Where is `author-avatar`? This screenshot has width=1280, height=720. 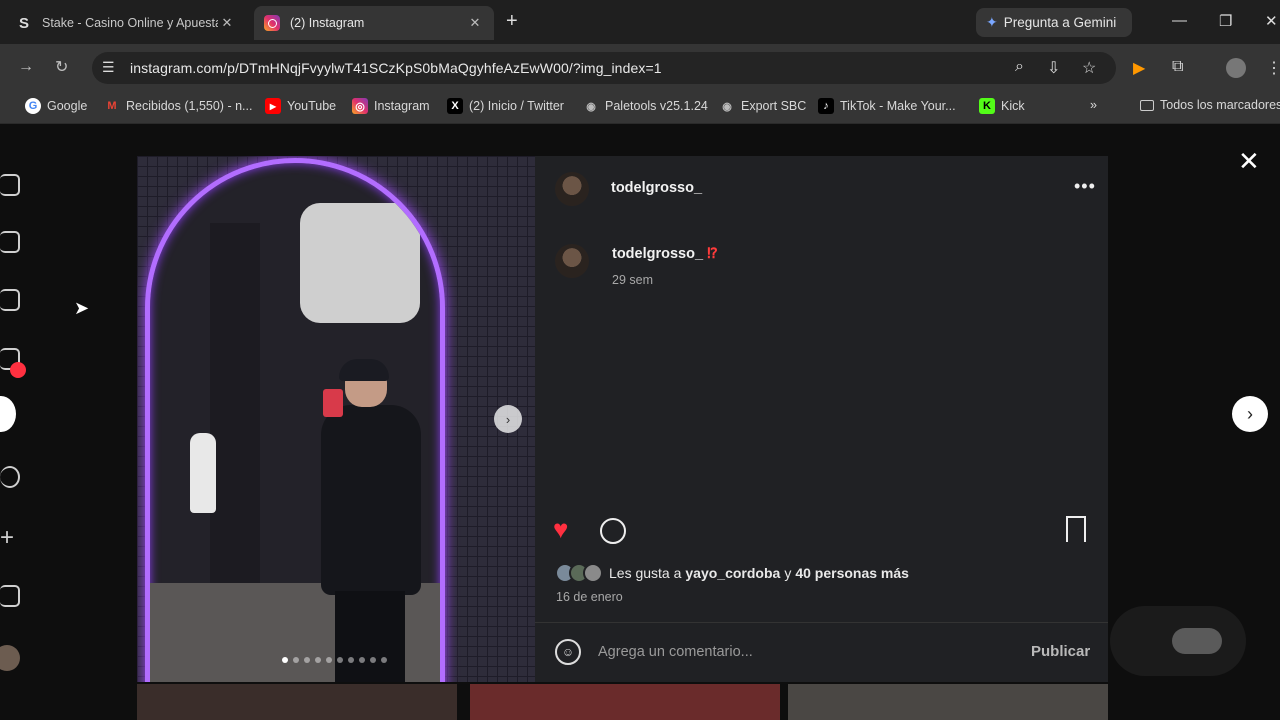
author-avatar is located at coordinates (572, 189).